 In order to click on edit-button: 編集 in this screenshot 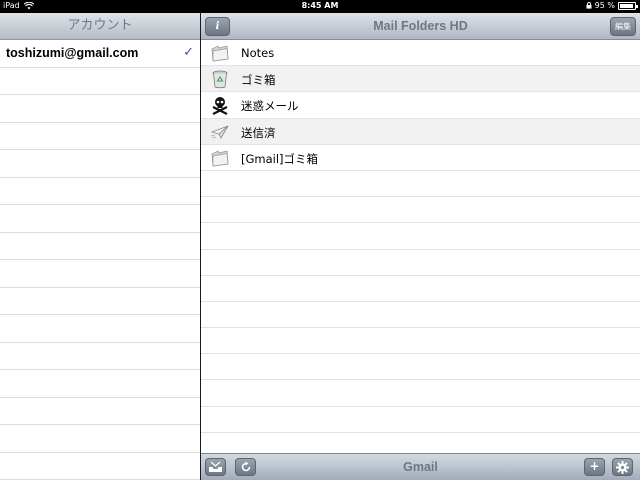, I will do `click(623, 26)`.